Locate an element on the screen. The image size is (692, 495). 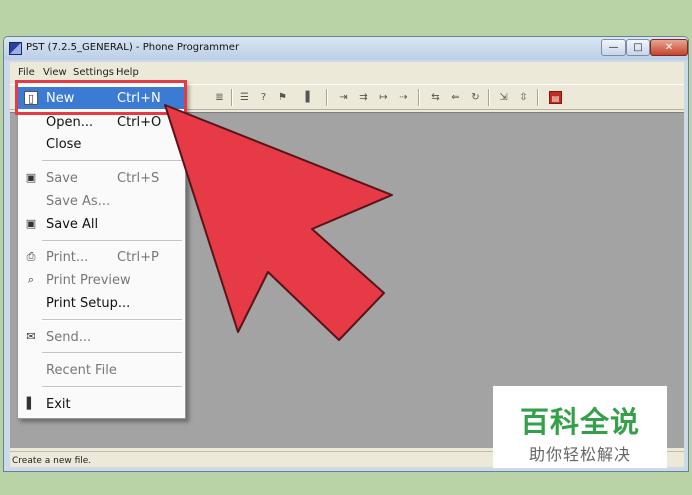
watermark-logo: 百科全说 助你轻松解决 is located at coordinates (580, 427).